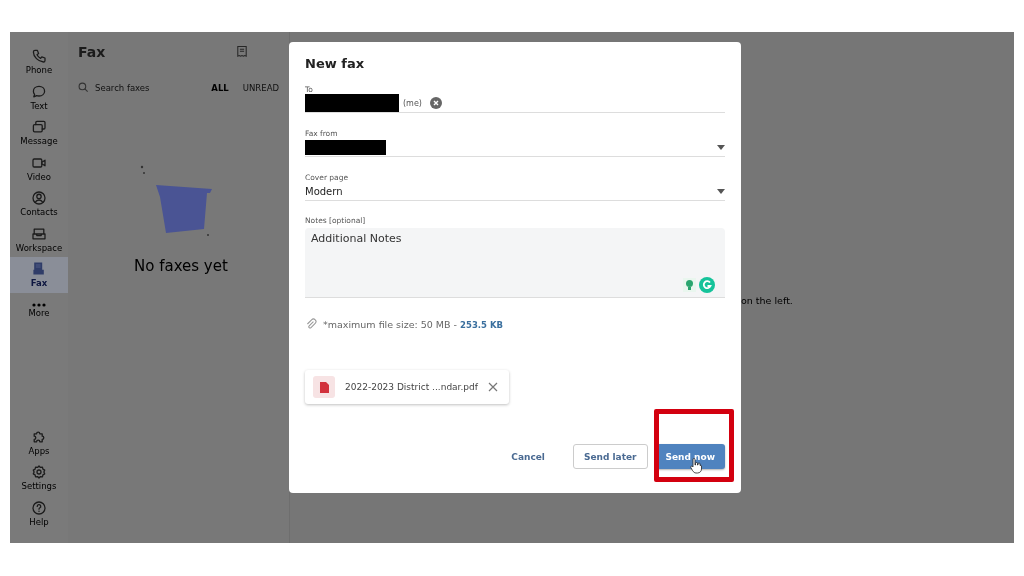 This screenshot has height=576, width=1024. I want to click on more-dots-icon, so click(39, 304).